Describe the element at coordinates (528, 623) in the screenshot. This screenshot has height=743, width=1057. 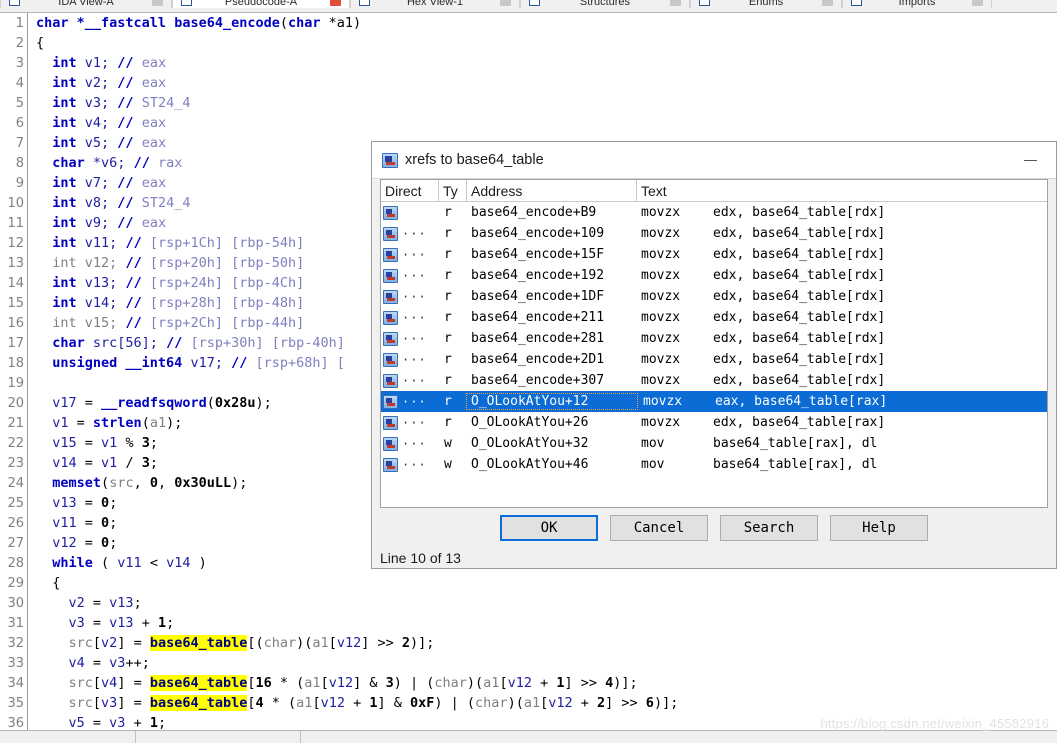
I see `code-line: 31 v3 = v13 + 1;` at that location.